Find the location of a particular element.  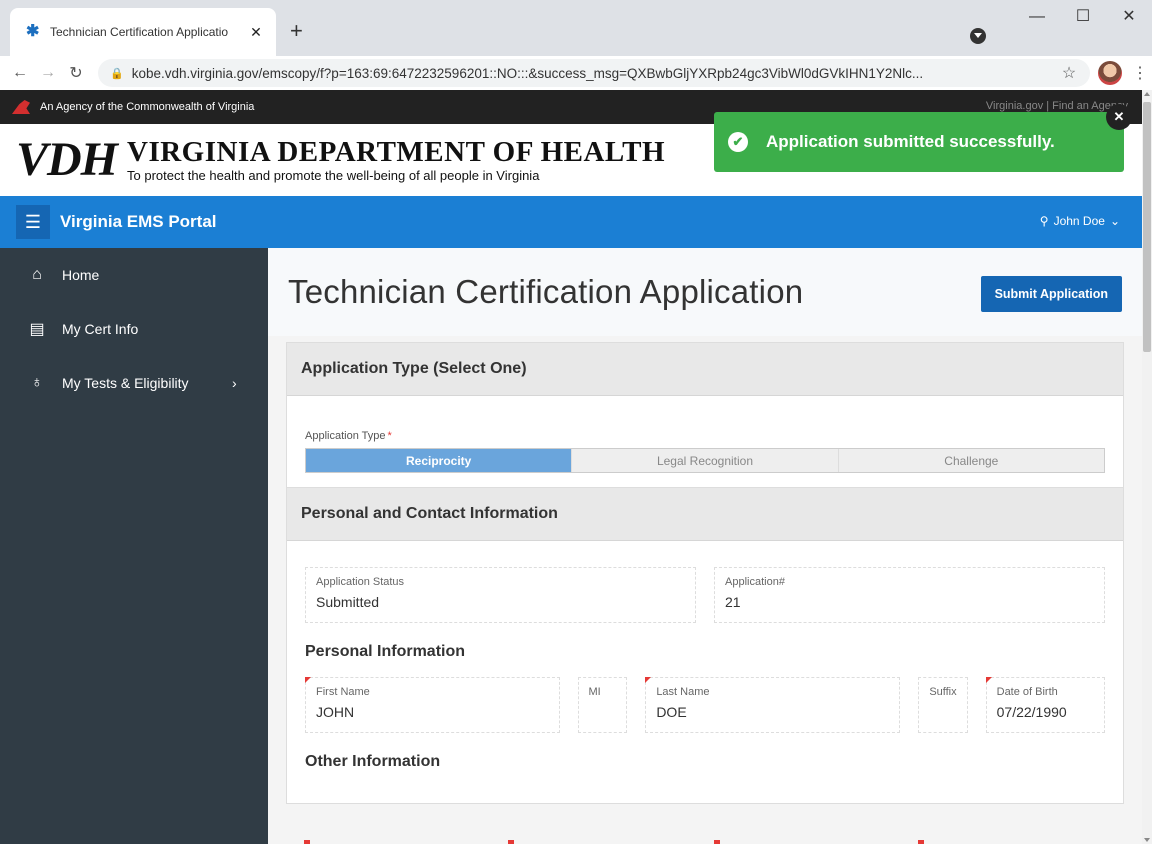

window-controls: — ☐ ✕ is located at coordinates (1083, 18).